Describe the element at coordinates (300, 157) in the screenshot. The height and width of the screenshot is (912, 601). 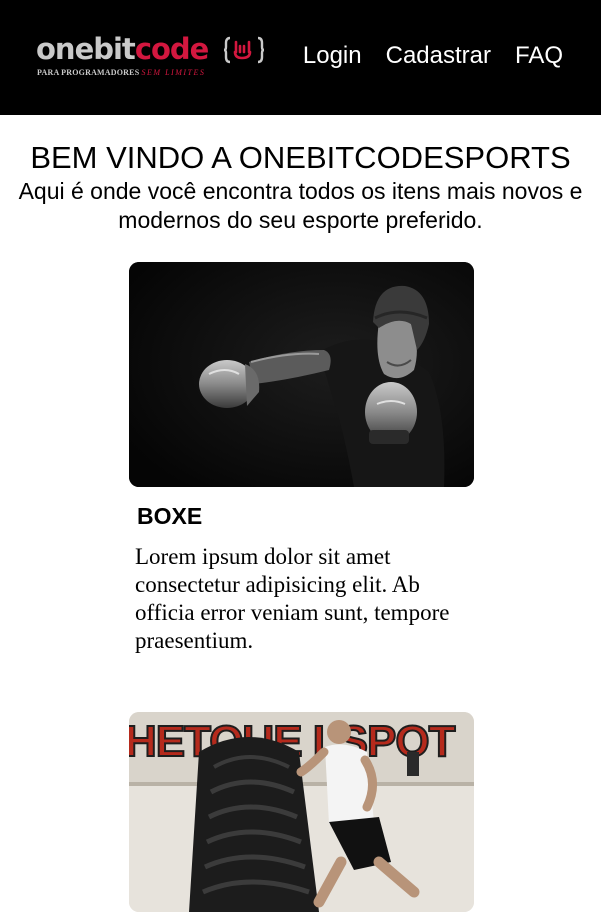
I see `page-title: BEM VINDO A ONEBITCODESPORTS` at that location.